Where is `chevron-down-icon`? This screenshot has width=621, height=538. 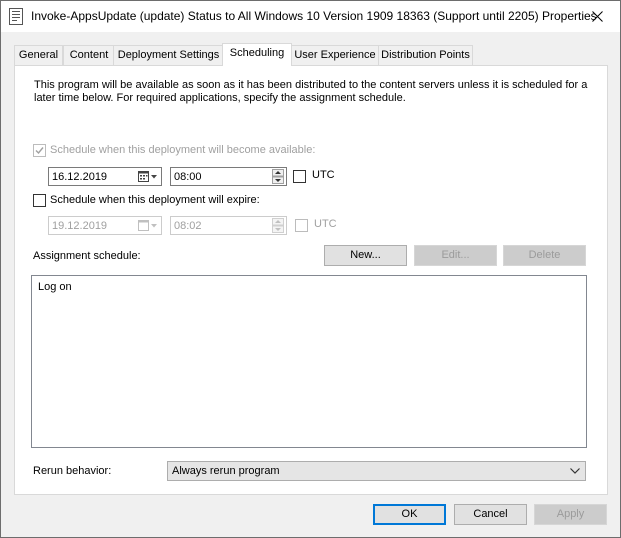
chevron-down-icon is located at coordinates (575, 471).